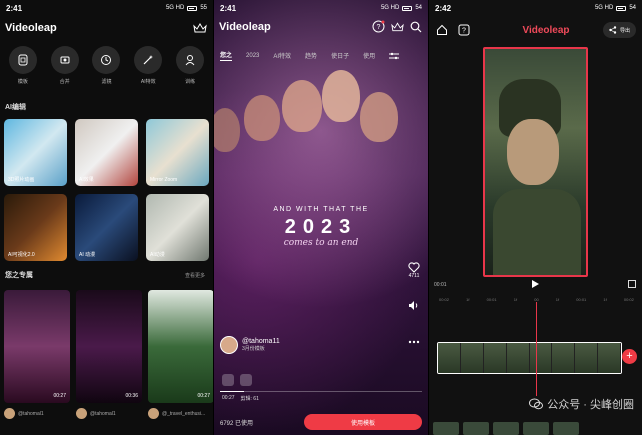 The width and height of the screenshot is (642, 435). I want to click on creator-info: @tahoma11 3月份模板, so click(250, 345).